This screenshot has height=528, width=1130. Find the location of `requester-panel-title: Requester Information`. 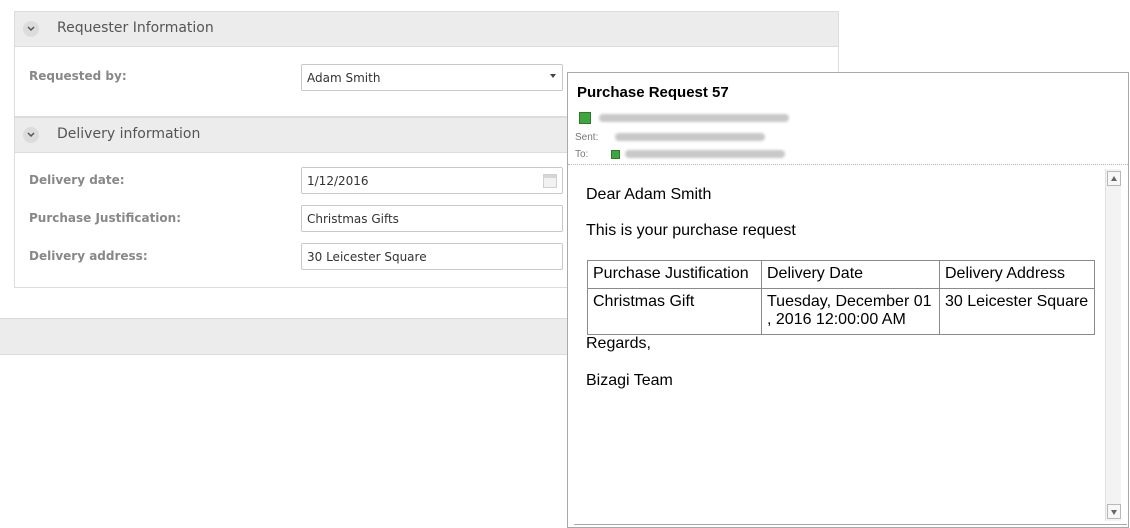

requester-panel-title: Requester Information is located at coordinates (135, 28).